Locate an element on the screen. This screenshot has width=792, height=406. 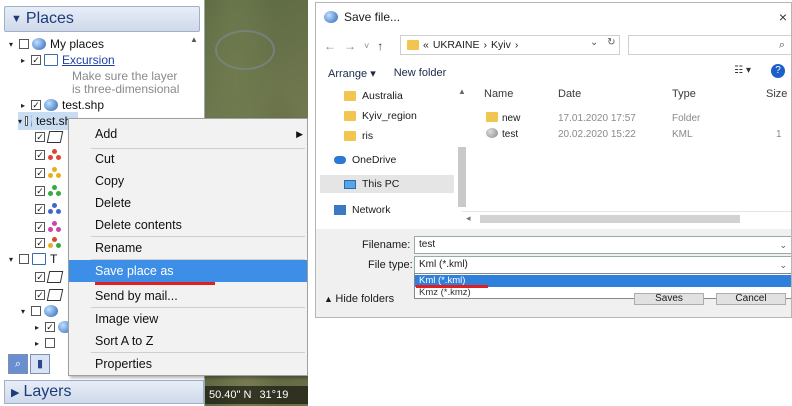
hide-folders-toggle: ▲ Hide folders is located at coordinates (359, 299).